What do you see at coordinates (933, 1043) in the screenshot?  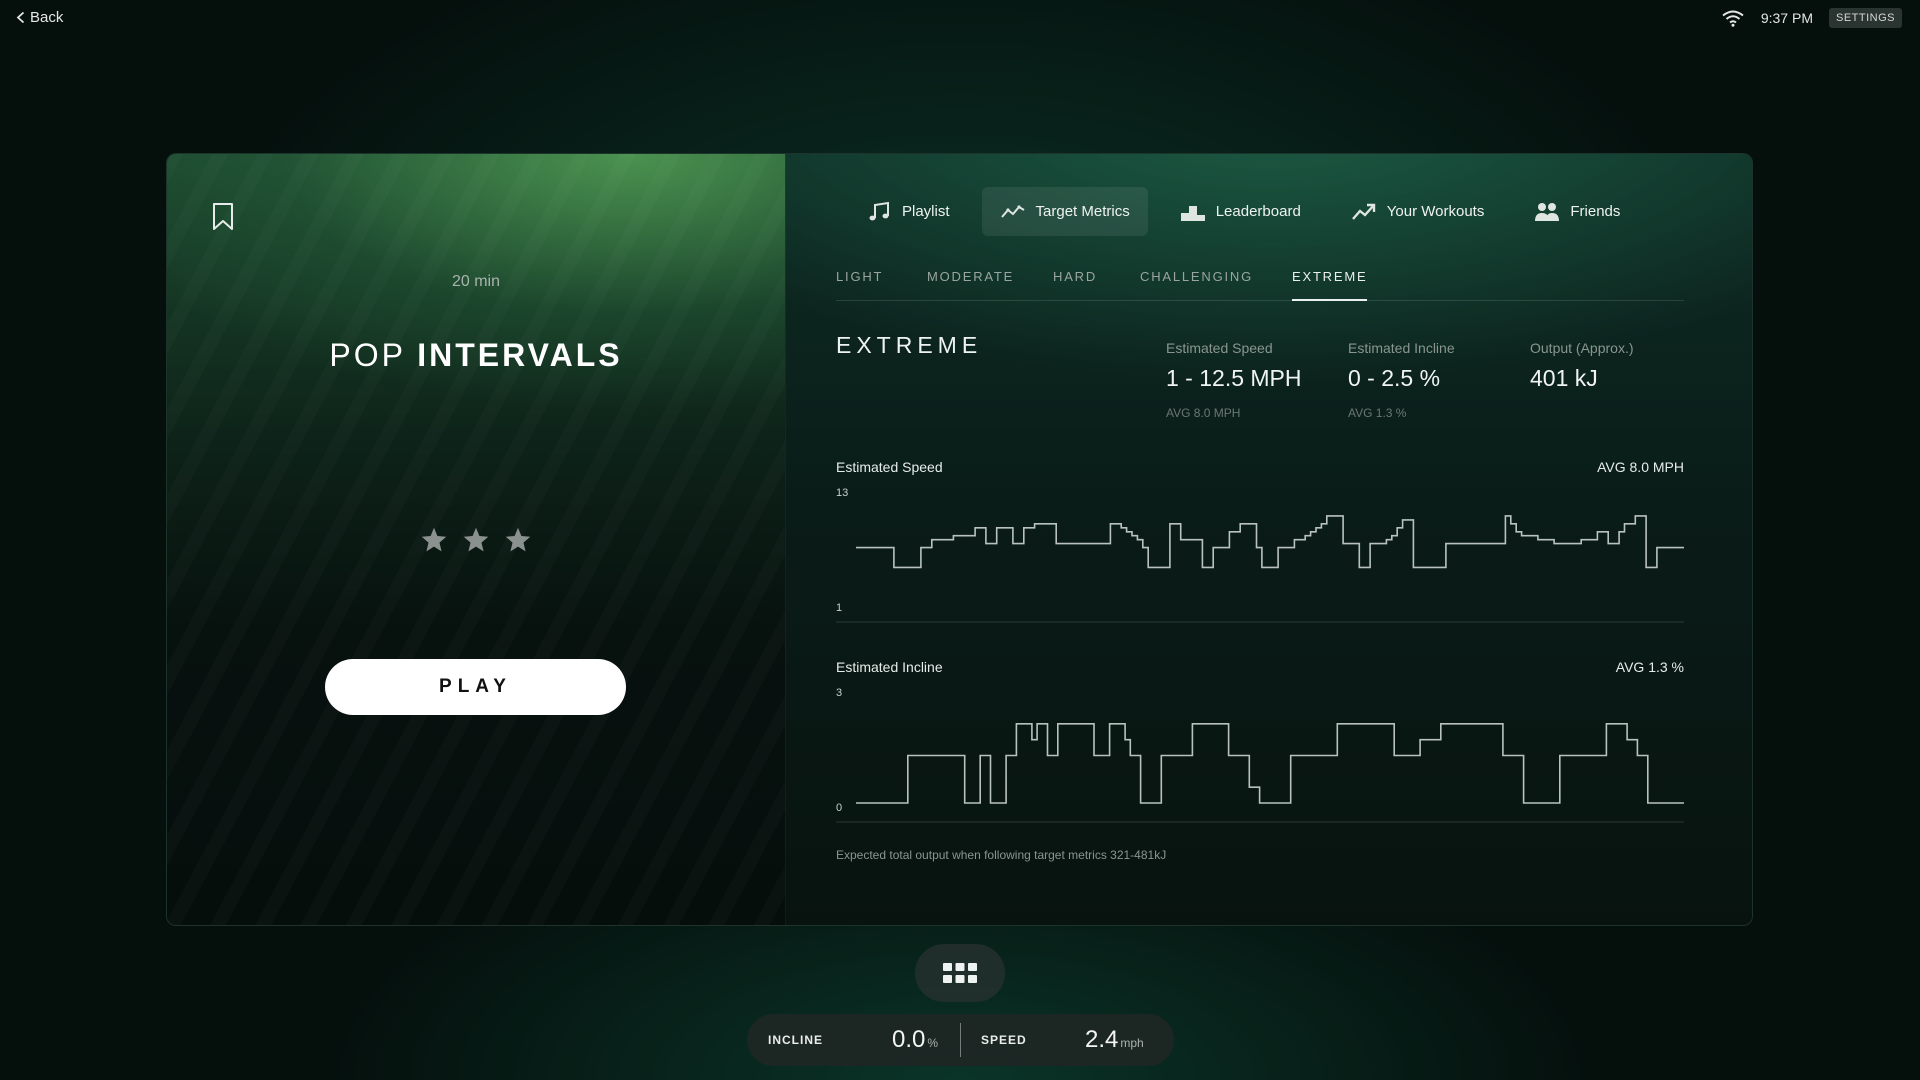 I see `incline-unit: %` at bounding box center [933, 1043].